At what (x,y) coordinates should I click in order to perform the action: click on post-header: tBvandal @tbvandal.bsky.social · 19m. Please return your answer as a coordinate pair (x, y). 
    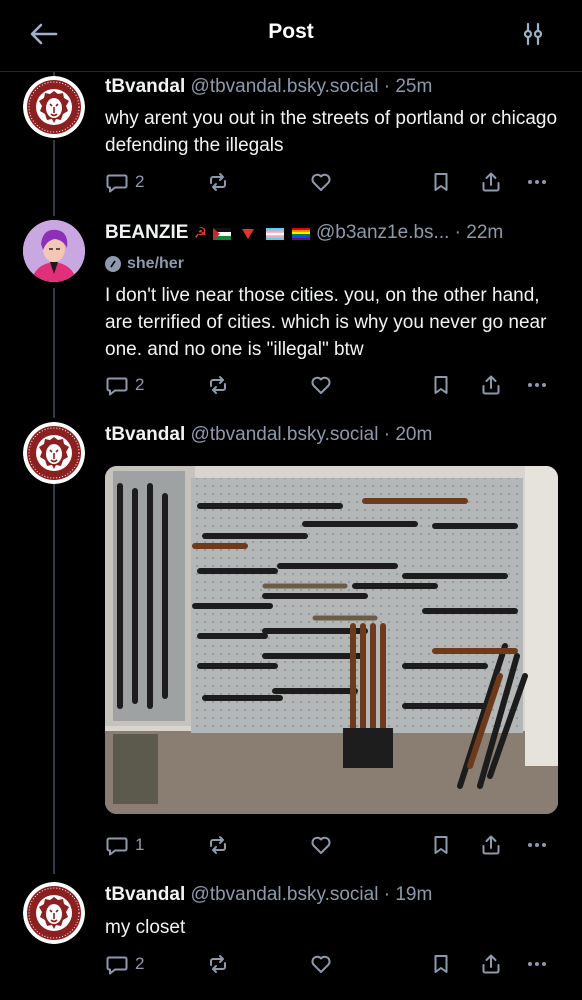
    Looking at the image, I should click on (331, 895).